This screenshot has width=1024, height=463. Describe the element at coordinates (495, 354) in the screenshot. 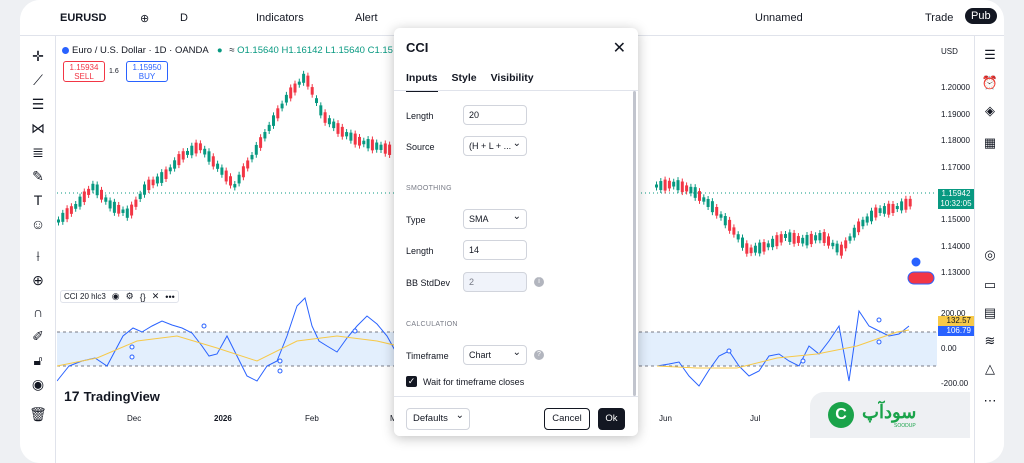

I see `timeframe-select: Chart` at that location.